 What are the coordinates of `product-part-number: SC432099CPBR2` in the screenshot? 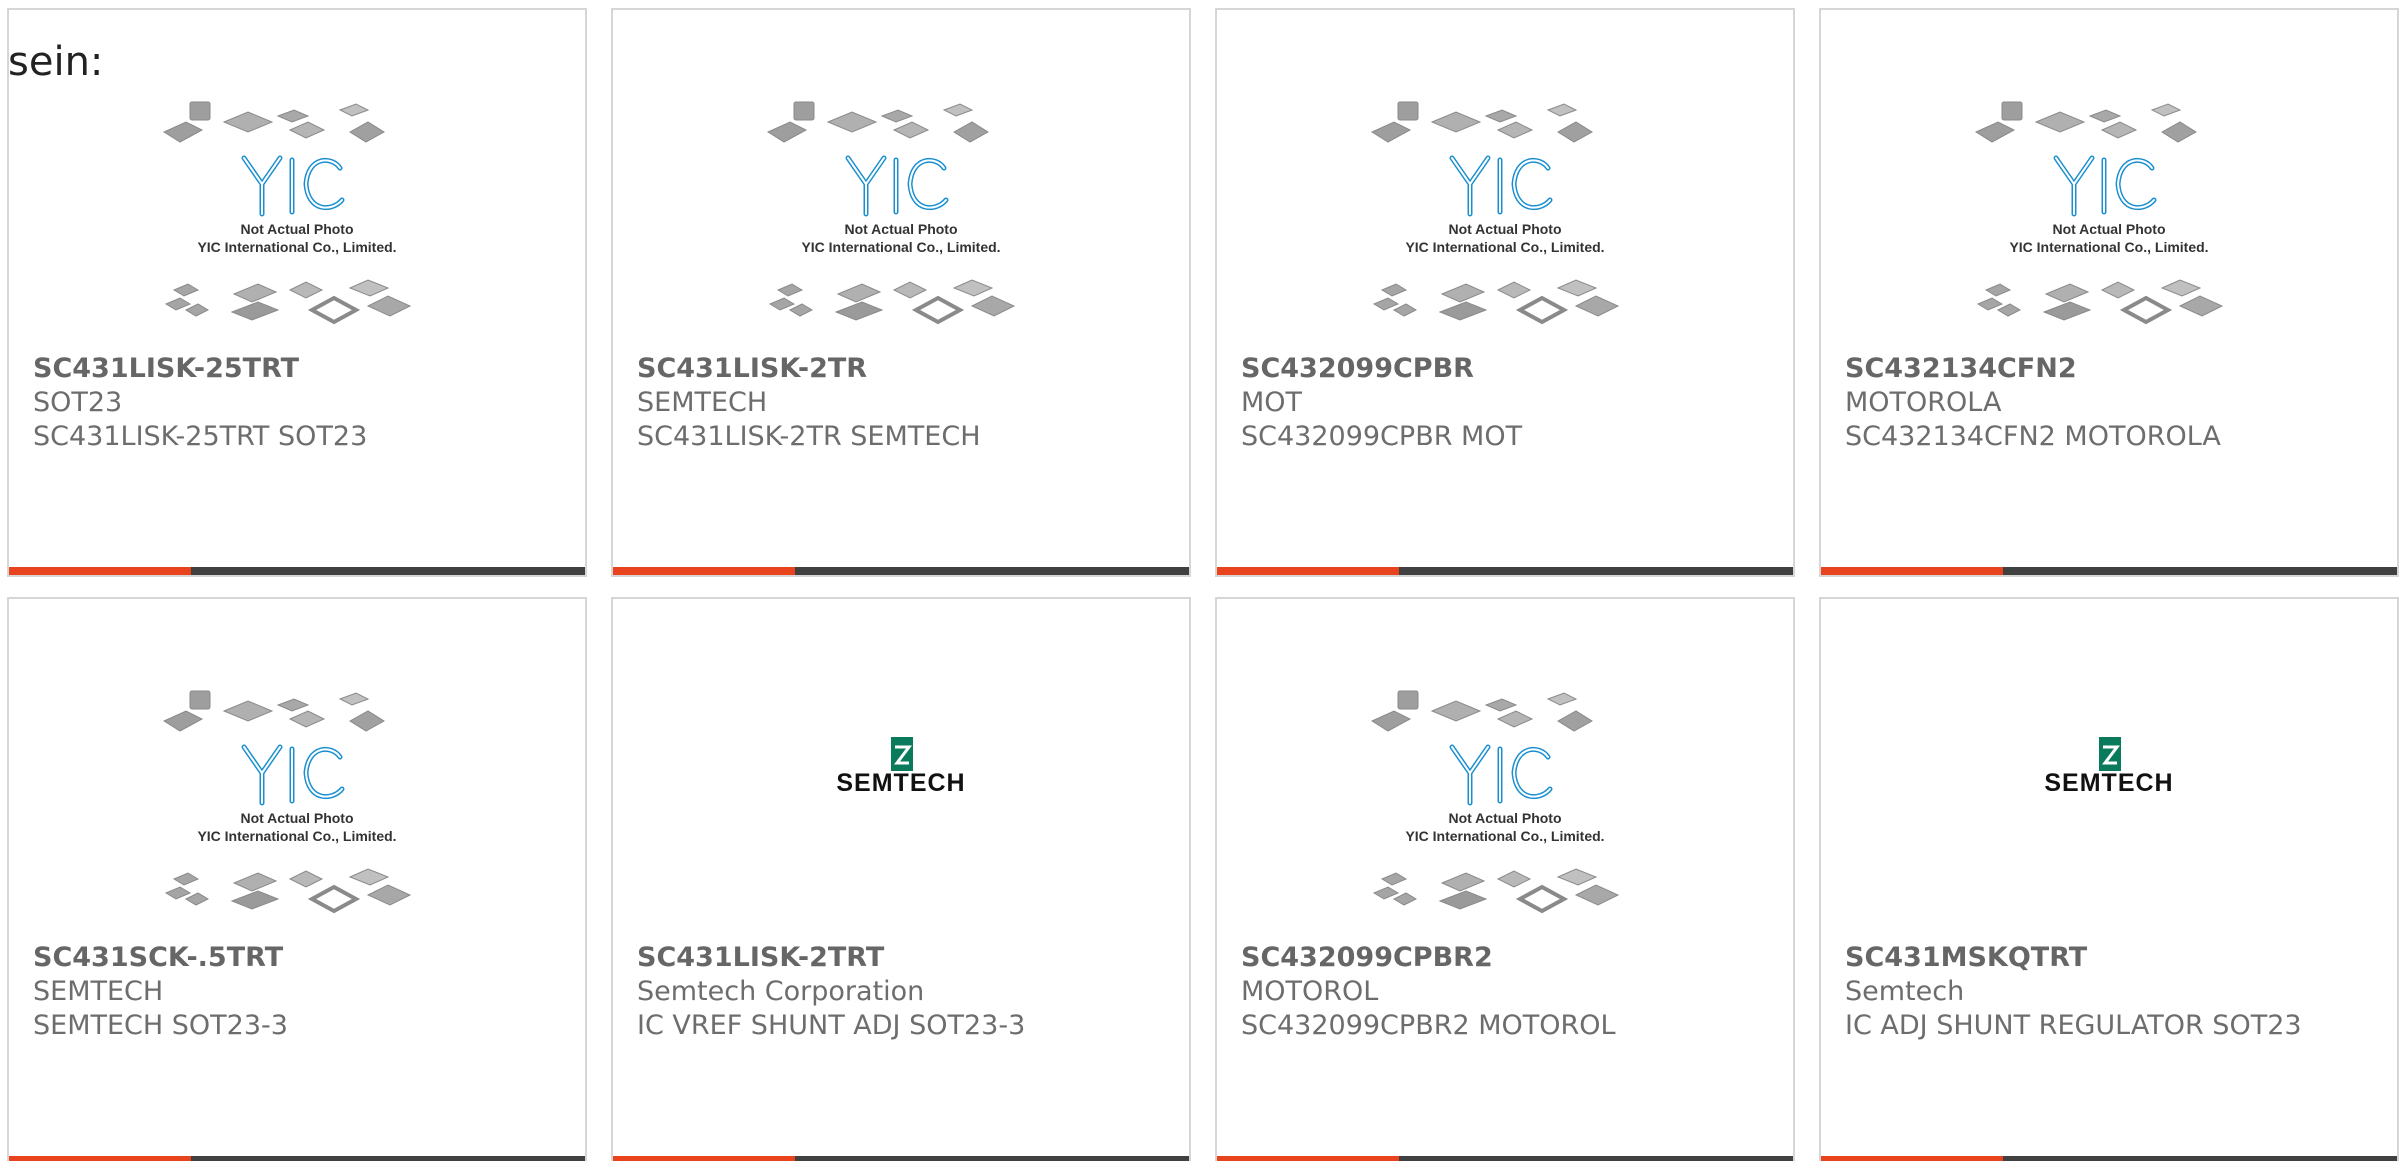 It's located at (1507, 958).